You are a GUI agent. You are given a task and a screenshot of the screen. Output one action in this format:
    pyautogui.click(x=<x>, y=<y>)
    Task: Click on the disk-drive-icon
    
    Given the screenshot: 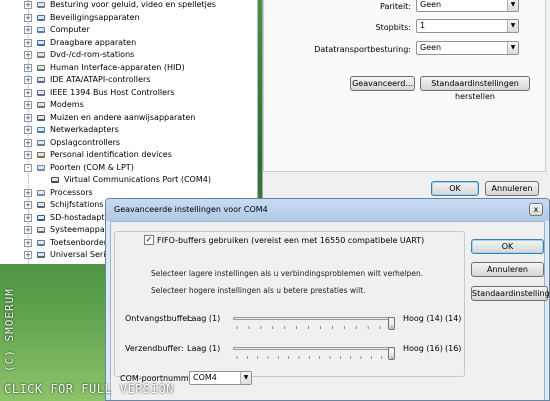 What is the action you would take?
    pyautogui.click(x=41, y=205)
    